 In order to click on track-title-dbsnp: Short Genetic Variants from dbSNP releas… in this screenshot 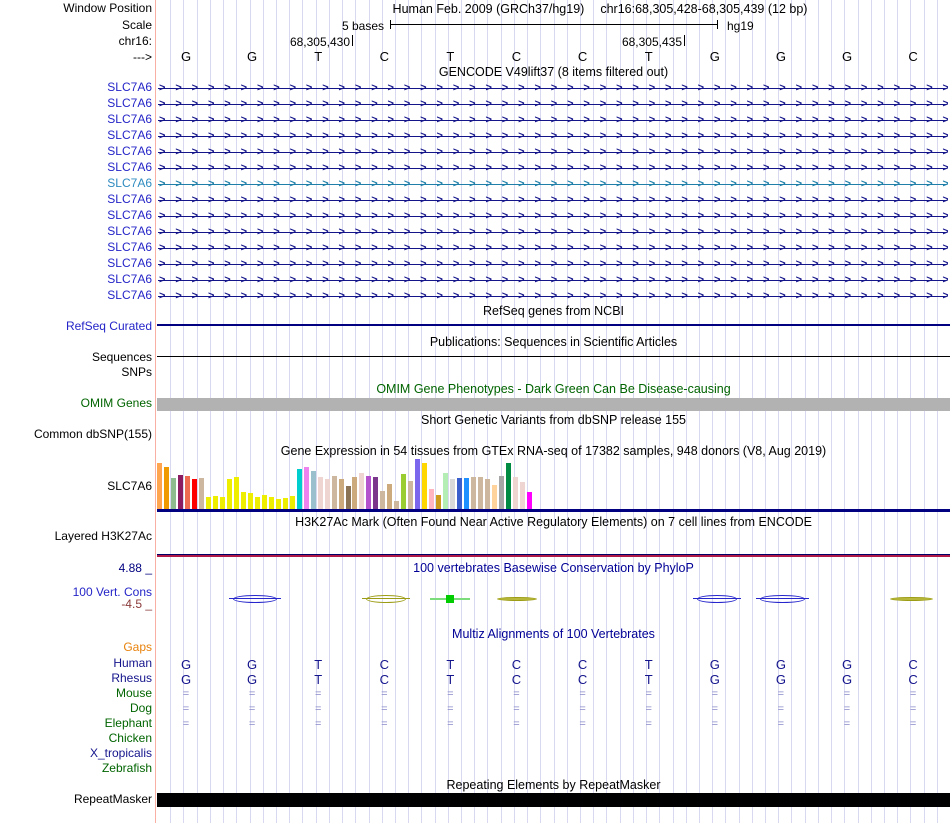, I will do `click(553, 420)`.